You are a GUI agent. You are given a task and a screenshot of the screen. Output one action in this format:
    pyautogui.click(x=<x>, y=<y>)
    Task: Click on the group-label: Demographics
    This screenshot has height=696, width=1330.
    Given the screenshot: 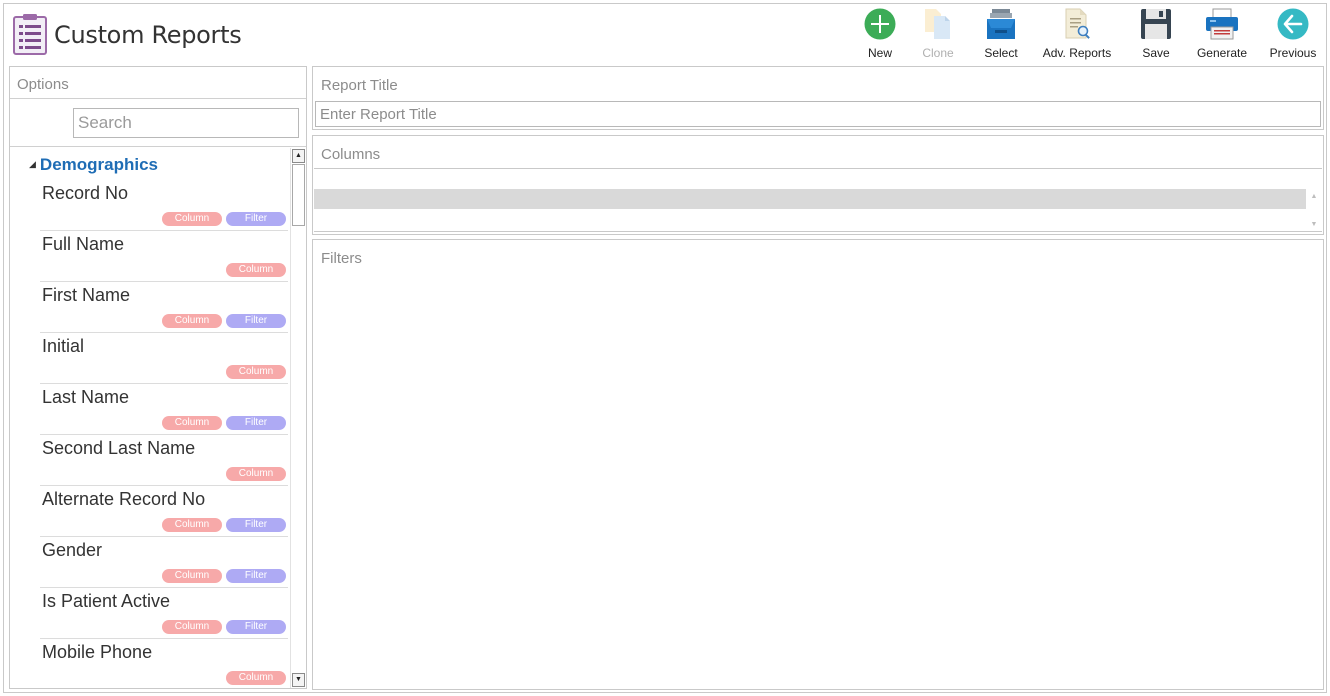 What is the action you would take?
    pyautogui.click(x=99, y=164)
    